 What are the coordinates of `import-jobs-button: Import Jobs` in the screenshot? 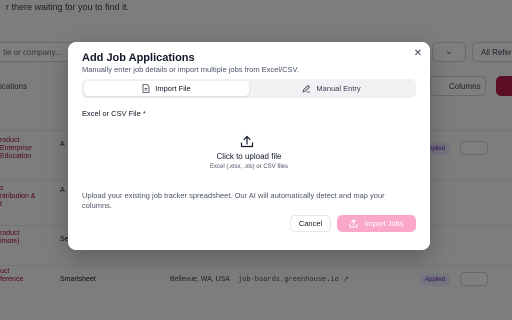 It's located at (376, 223).